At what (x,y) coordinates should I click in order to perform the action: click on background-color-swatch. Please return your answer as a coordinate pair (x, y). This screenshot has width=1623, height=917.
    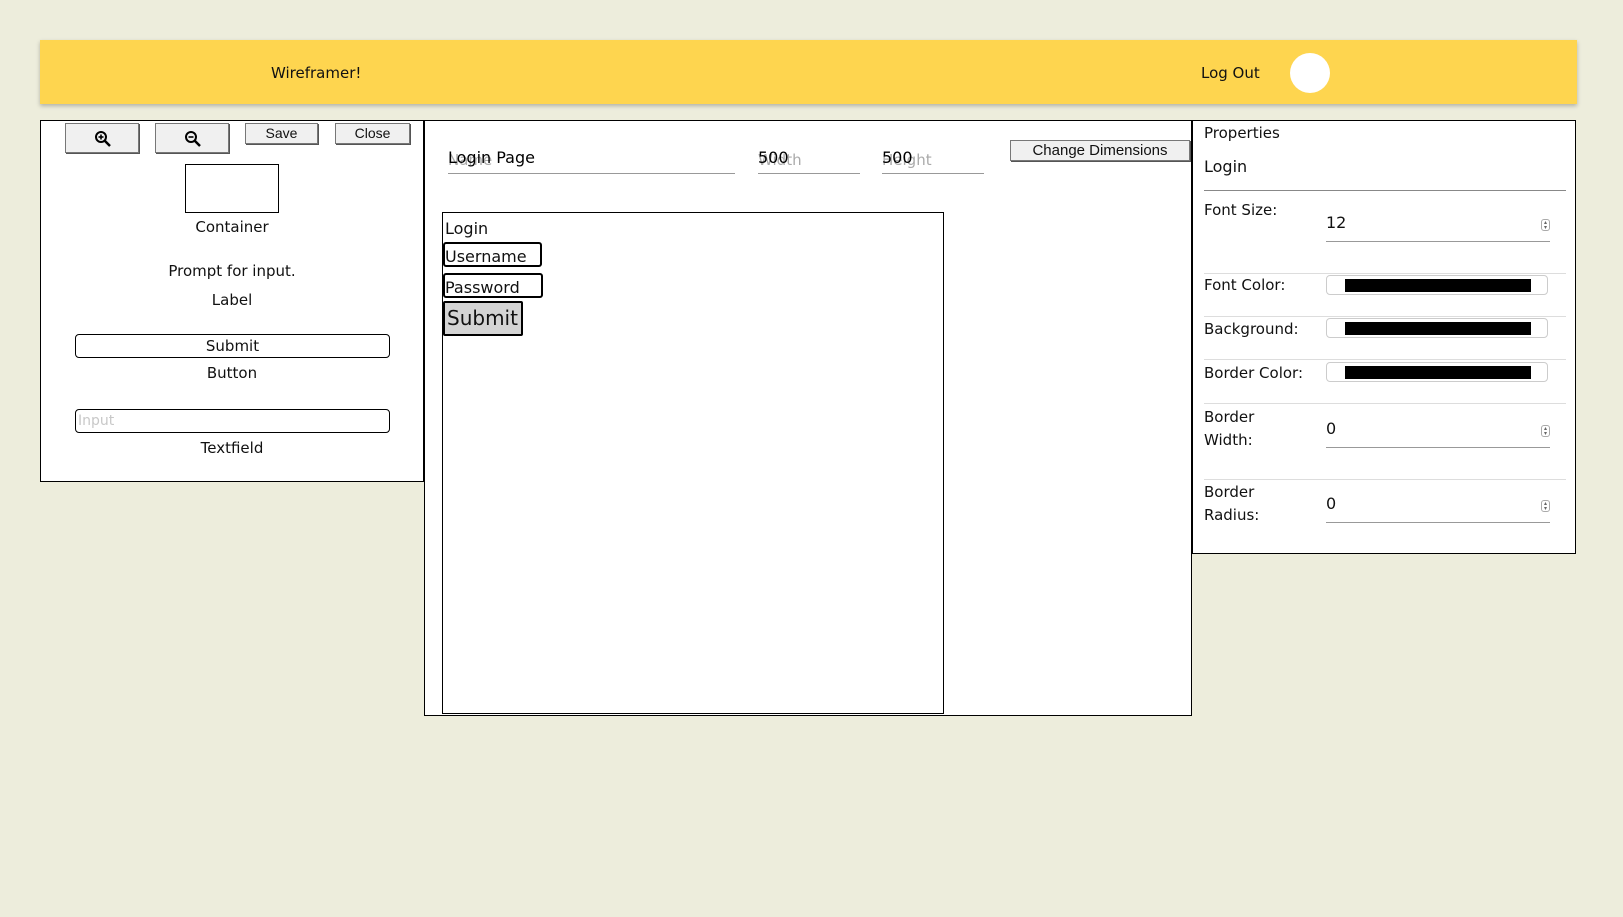
    Looking at the image, I should click on (1438, 328).